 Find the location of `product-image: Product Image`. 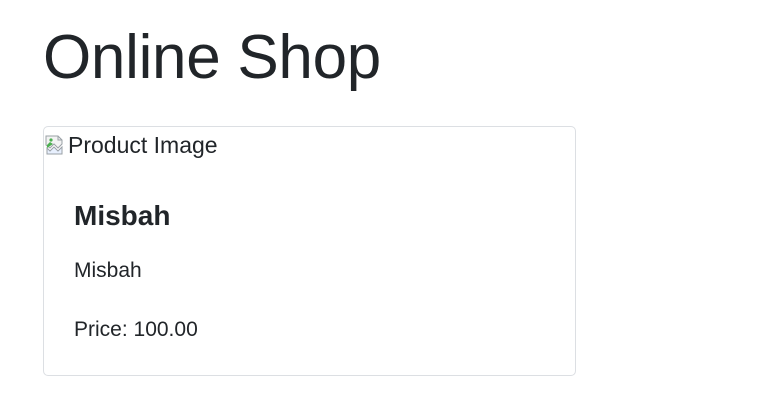

product-image: Product Image is located at coordinates (131, 145).